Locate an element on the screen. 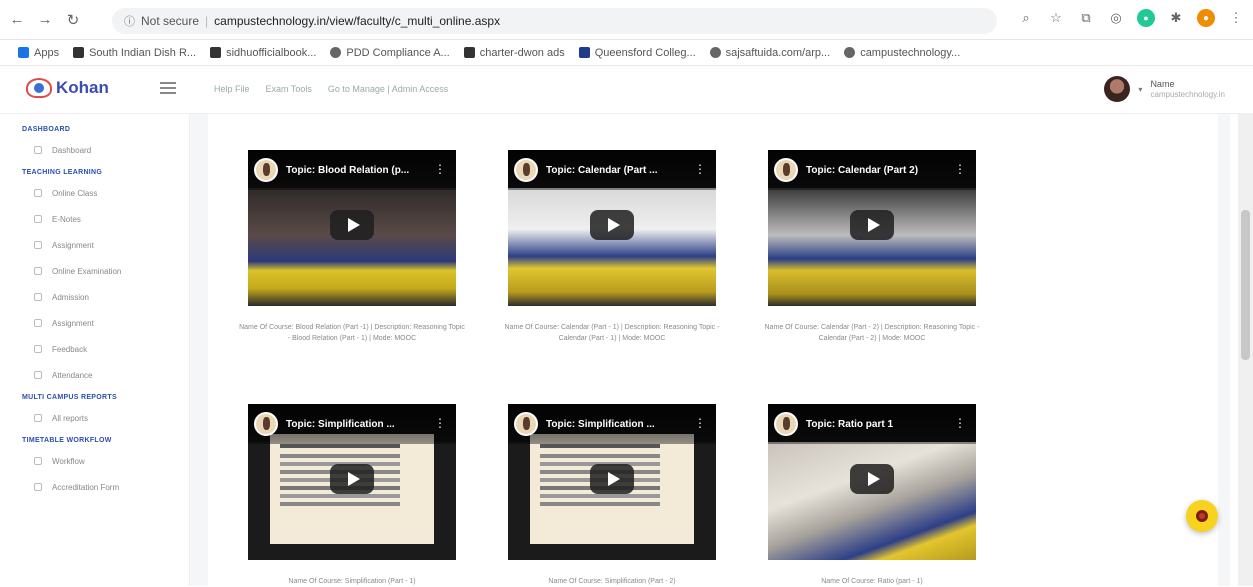 Image resolution: width=1253 pixels, height=587 pixels. video-title: Topic: Ratio part 1 is located at coordinates (881, 424).